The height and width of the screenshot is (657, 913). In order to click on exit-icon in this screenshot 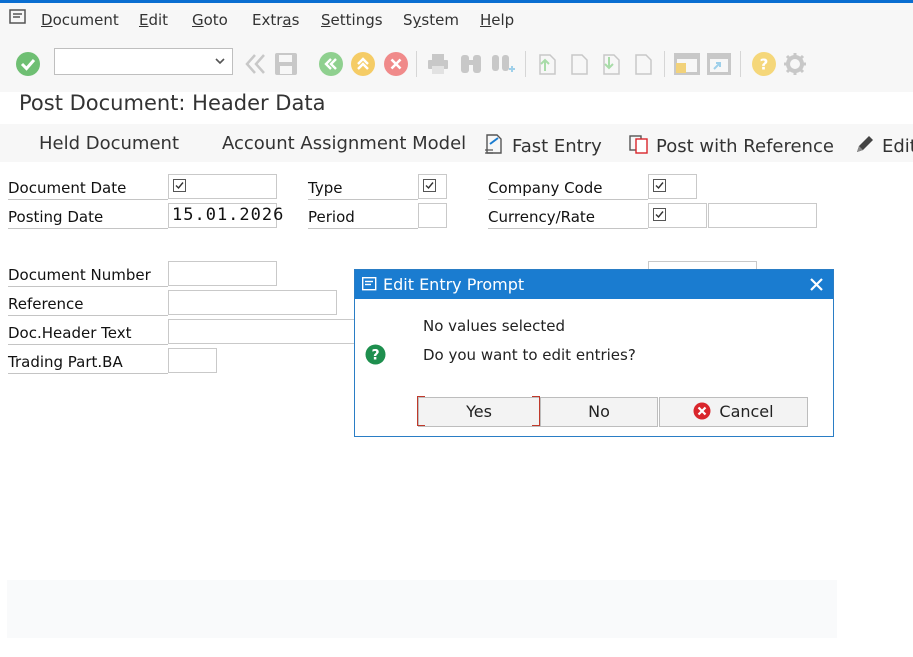, I will do `click(363, 64)`.